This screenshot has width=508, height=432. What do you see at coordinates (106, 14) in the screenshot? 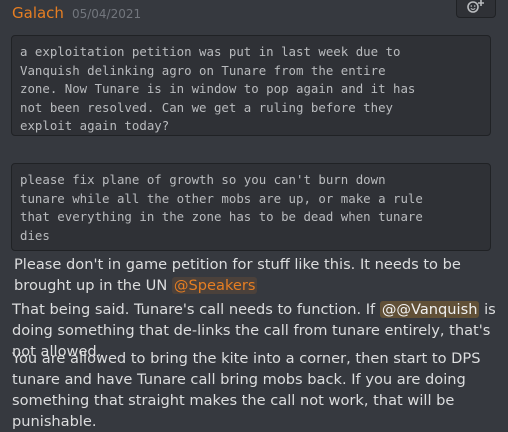
I see `message-timestamp: 05/04/2021` at bounding box center [106, 14].